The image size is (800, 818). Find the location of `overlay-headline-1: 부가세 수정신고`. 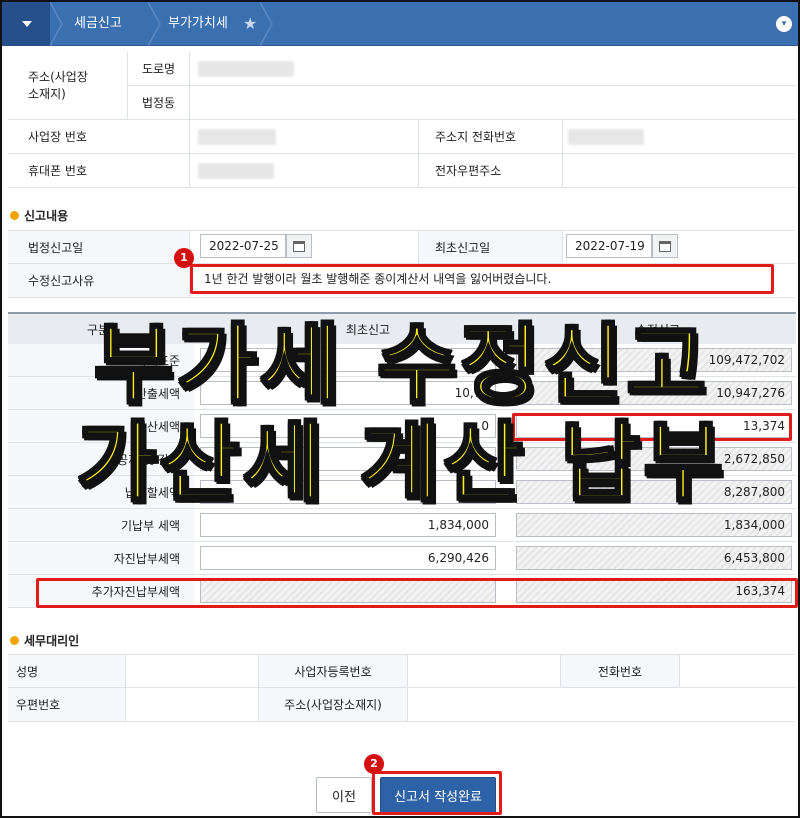

overlay-headline-1: 부가세 수정신고 is located at coordinates (401, 365).